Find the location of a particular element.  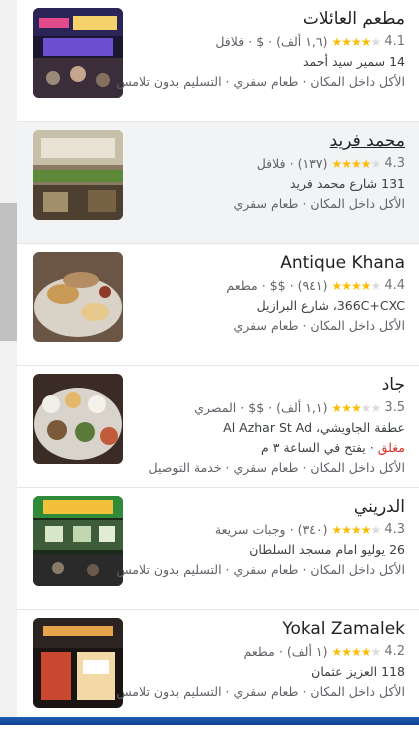

address: 366C+CXC، شارع البرازيل is located at coordinates (330, 305).